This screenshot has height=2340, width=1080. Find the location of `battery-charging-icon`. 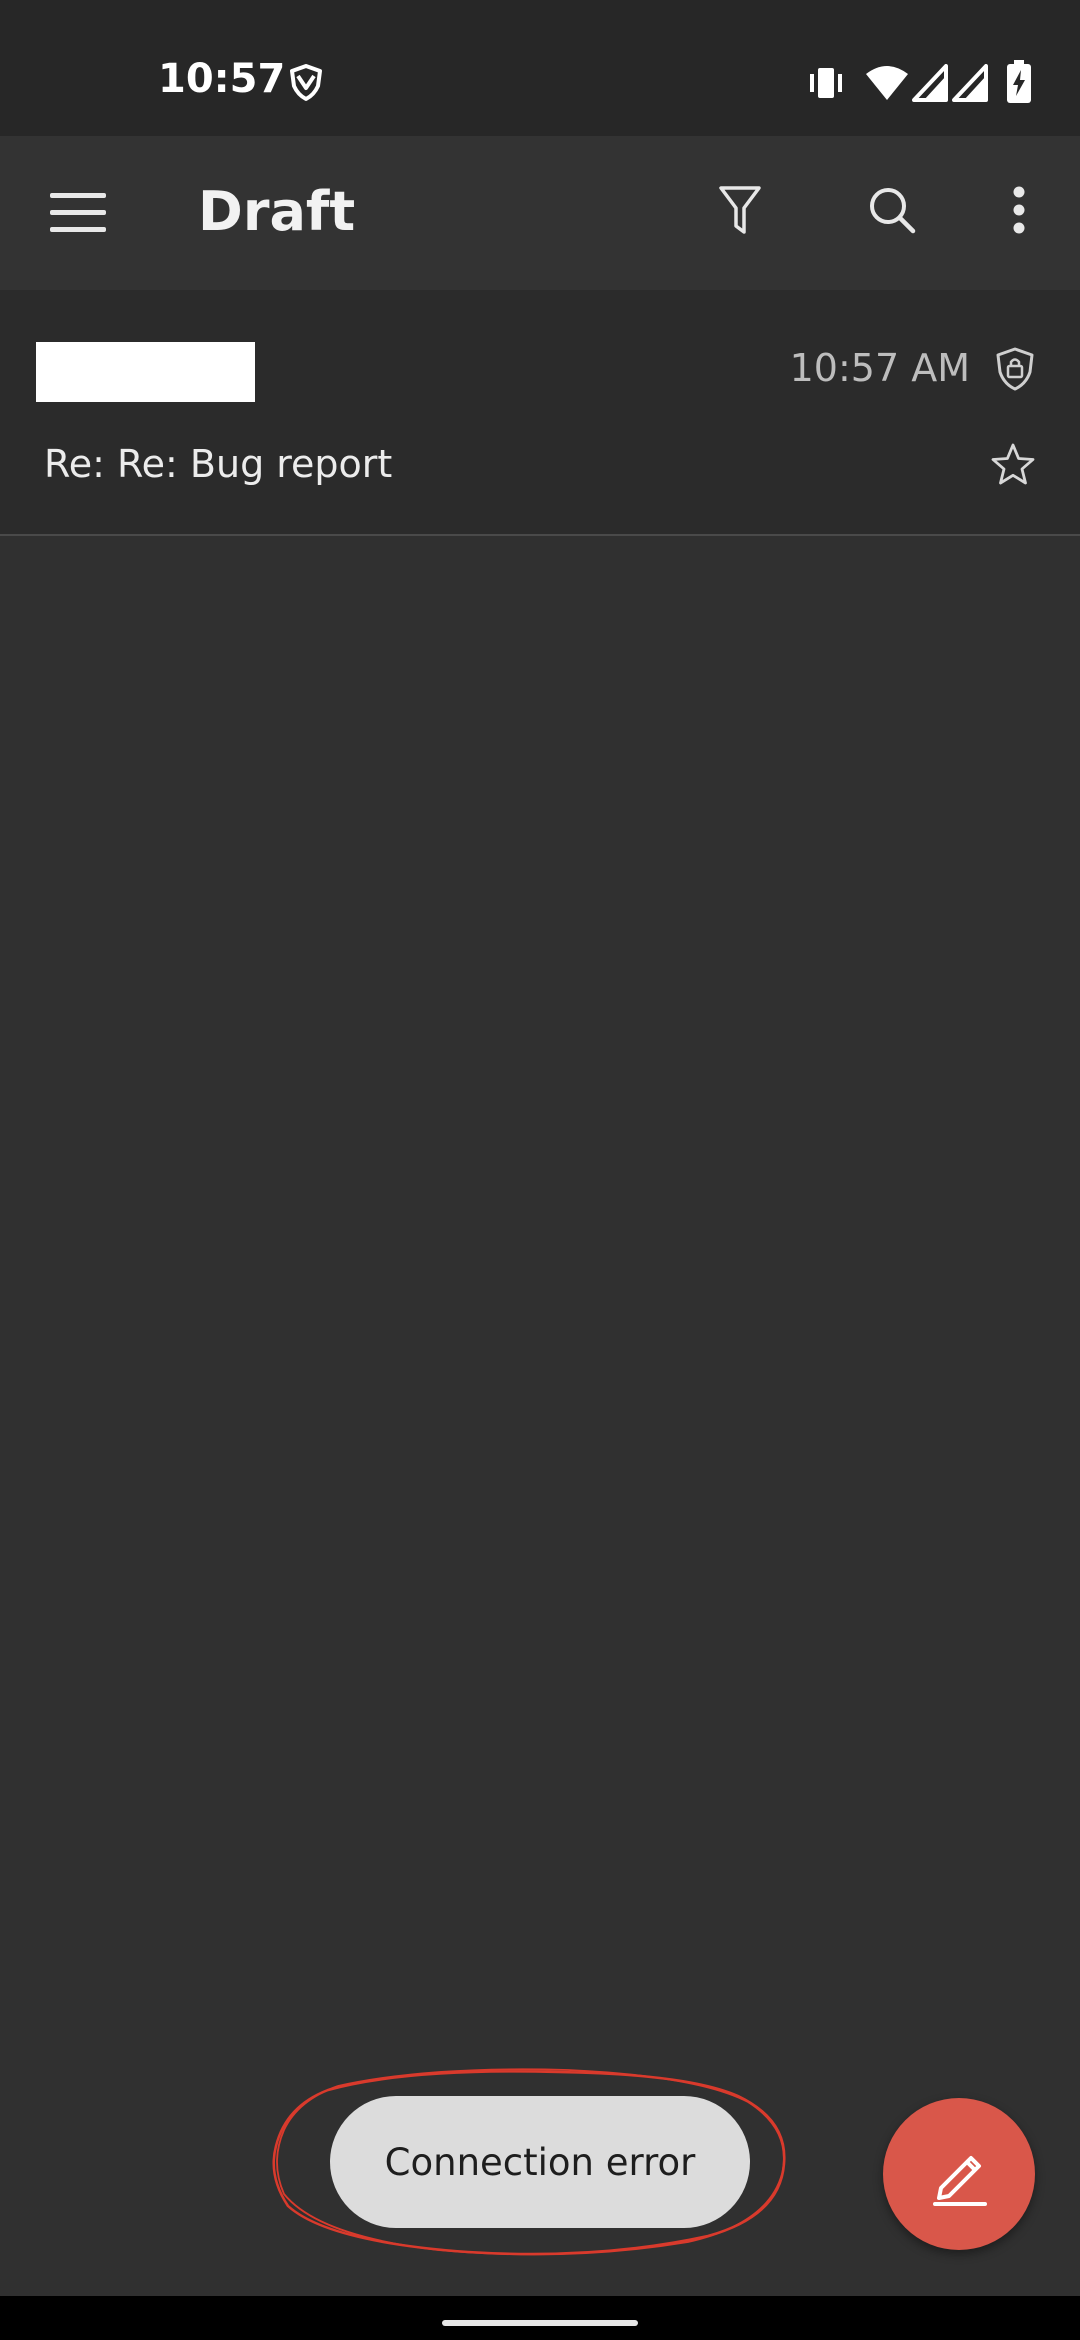

battery-charging-icon is located at coordinates (1019, 81).